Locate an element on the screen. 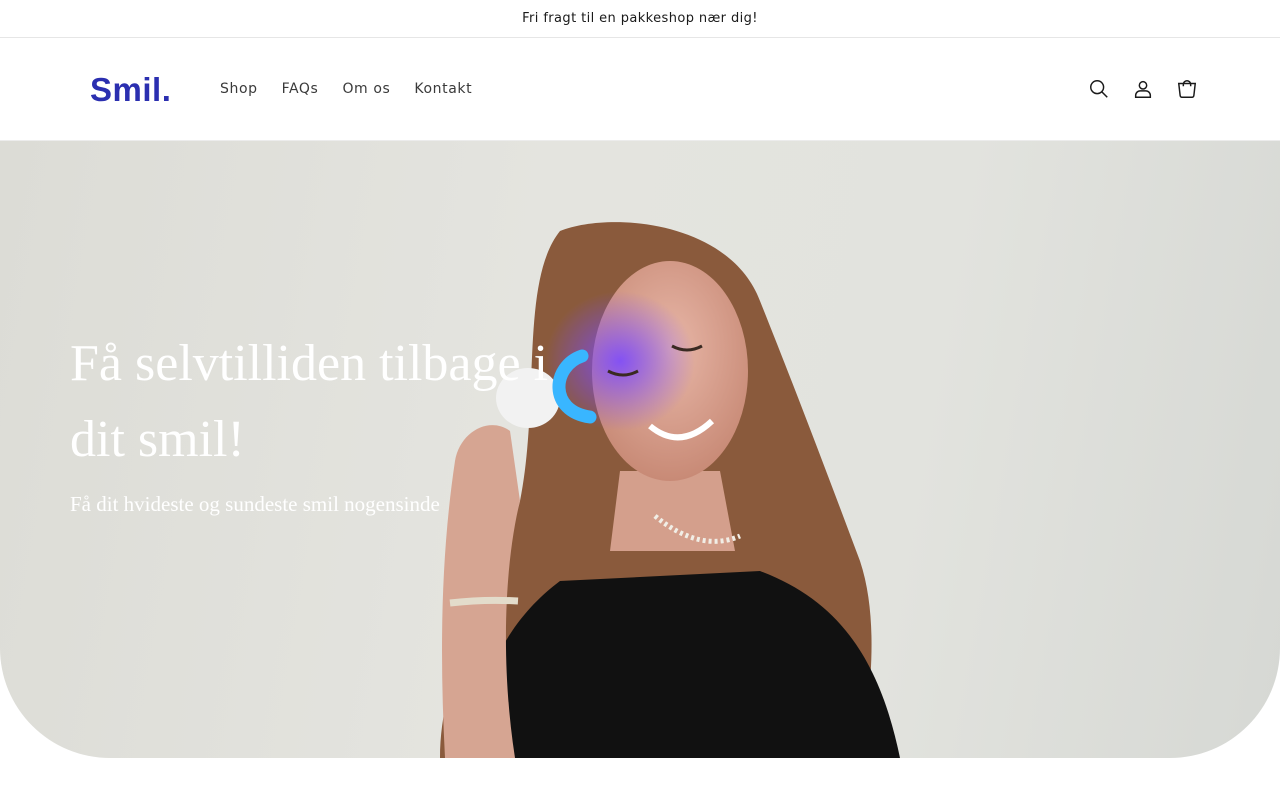 The image size is (1280, 800). nav-kontakt: Kontakt is located at coordinates (443, 89).